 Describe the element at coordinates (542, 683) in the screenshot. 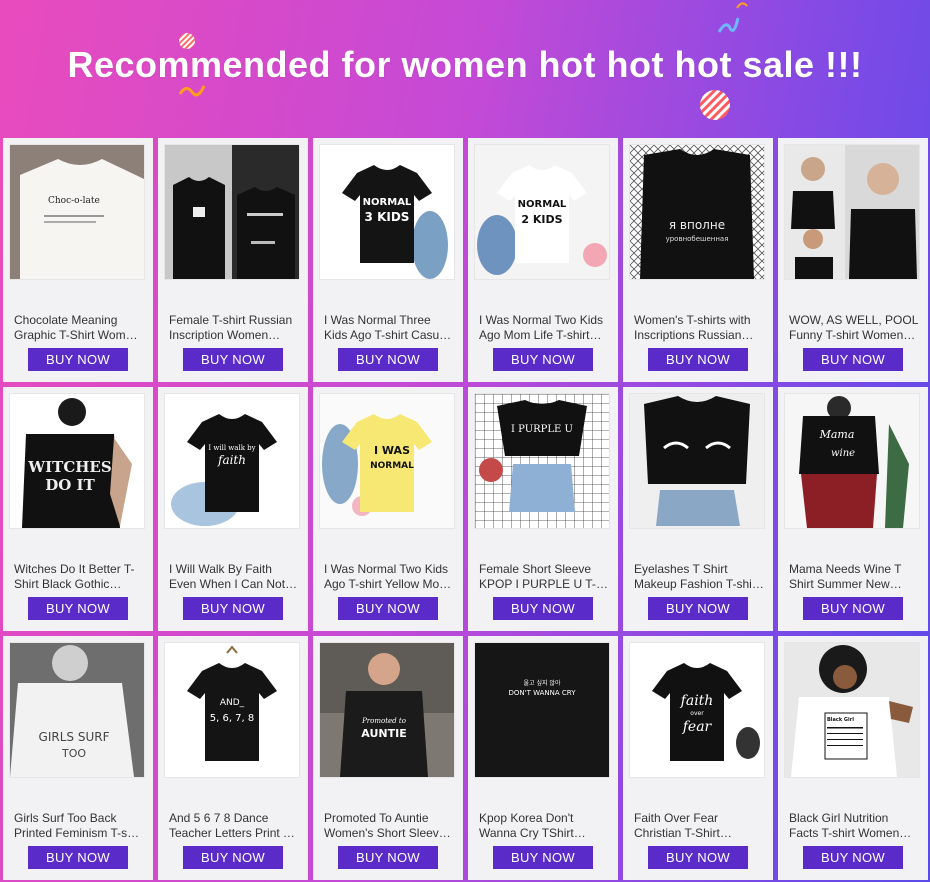

I see `svg-text: 울고 싶지 않아` at that location.